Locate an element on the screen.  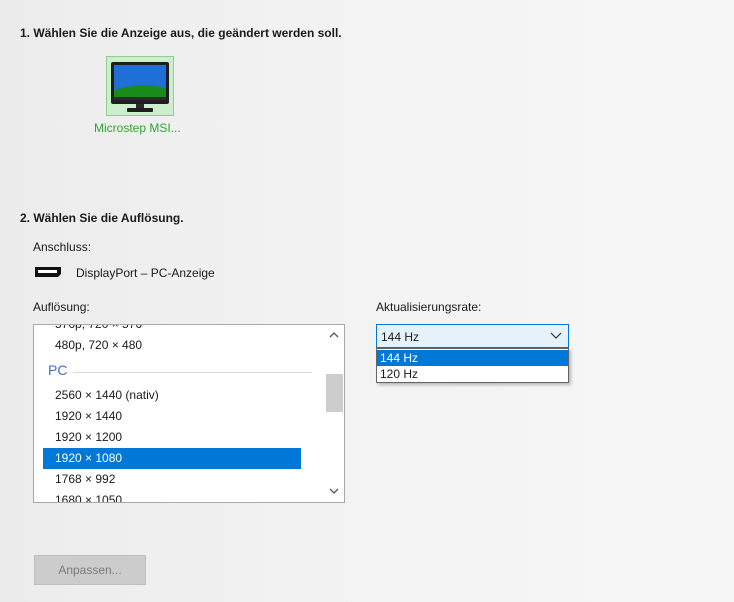
refresh-rate-label: Aktualisierungsrate: is located at coordinates (429, 307).